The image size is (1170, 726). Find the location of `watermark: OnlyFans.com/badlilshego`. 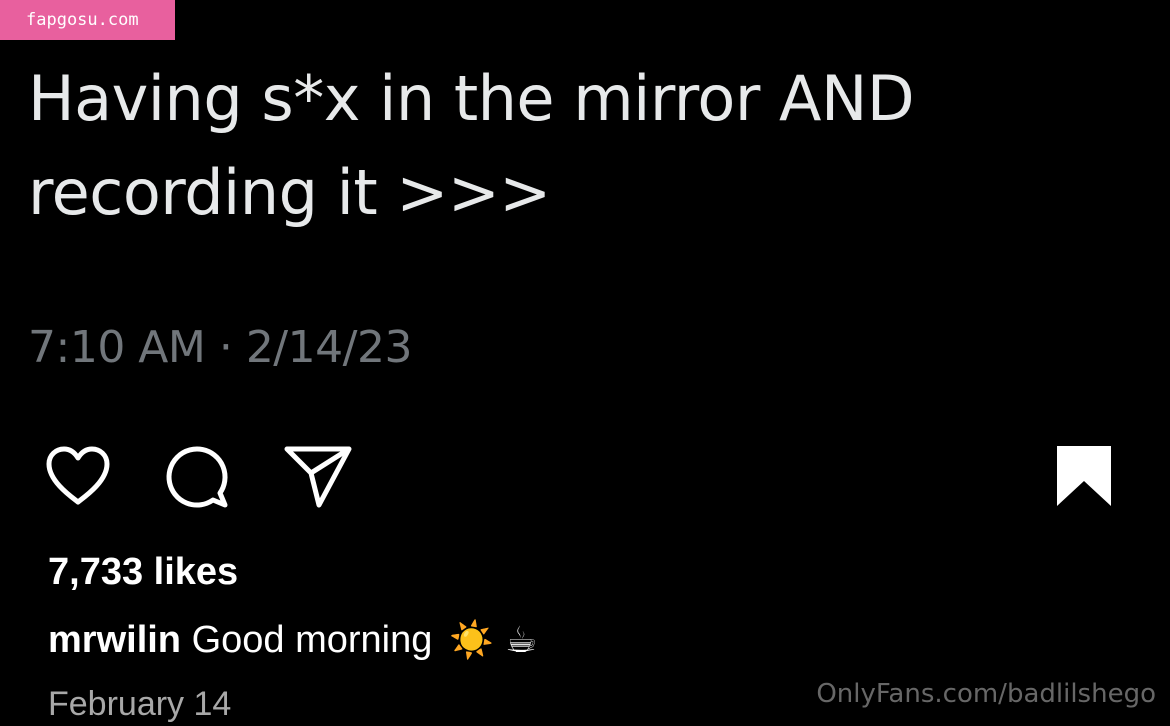

watermark: OnlyFans.com/badlilshego is located at coordinates (986, 694).